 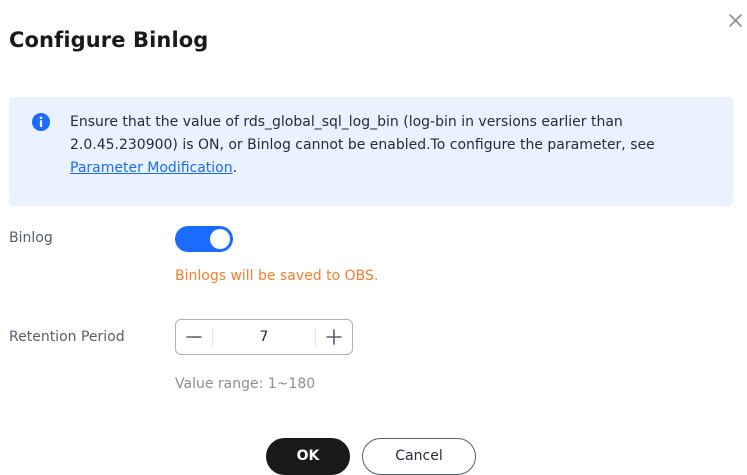 What do you see at coordinates (308, 456) in the screenshot?
I see `ok-button: OK` at bounding box center [308, 456].